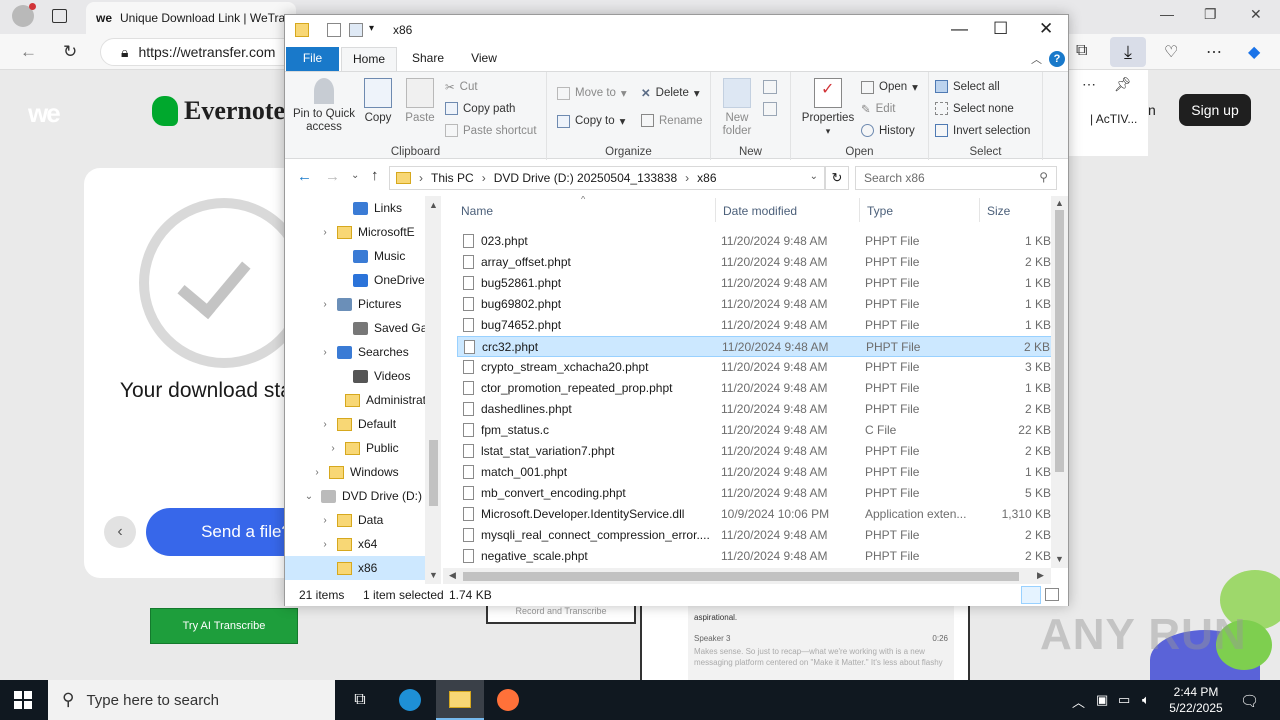 The image size is (1280, 720). Describe the element at coordinates (362, 496) in the screenshot. I see `nav-item: ⌄ DVD Drive (D:)` at that location.